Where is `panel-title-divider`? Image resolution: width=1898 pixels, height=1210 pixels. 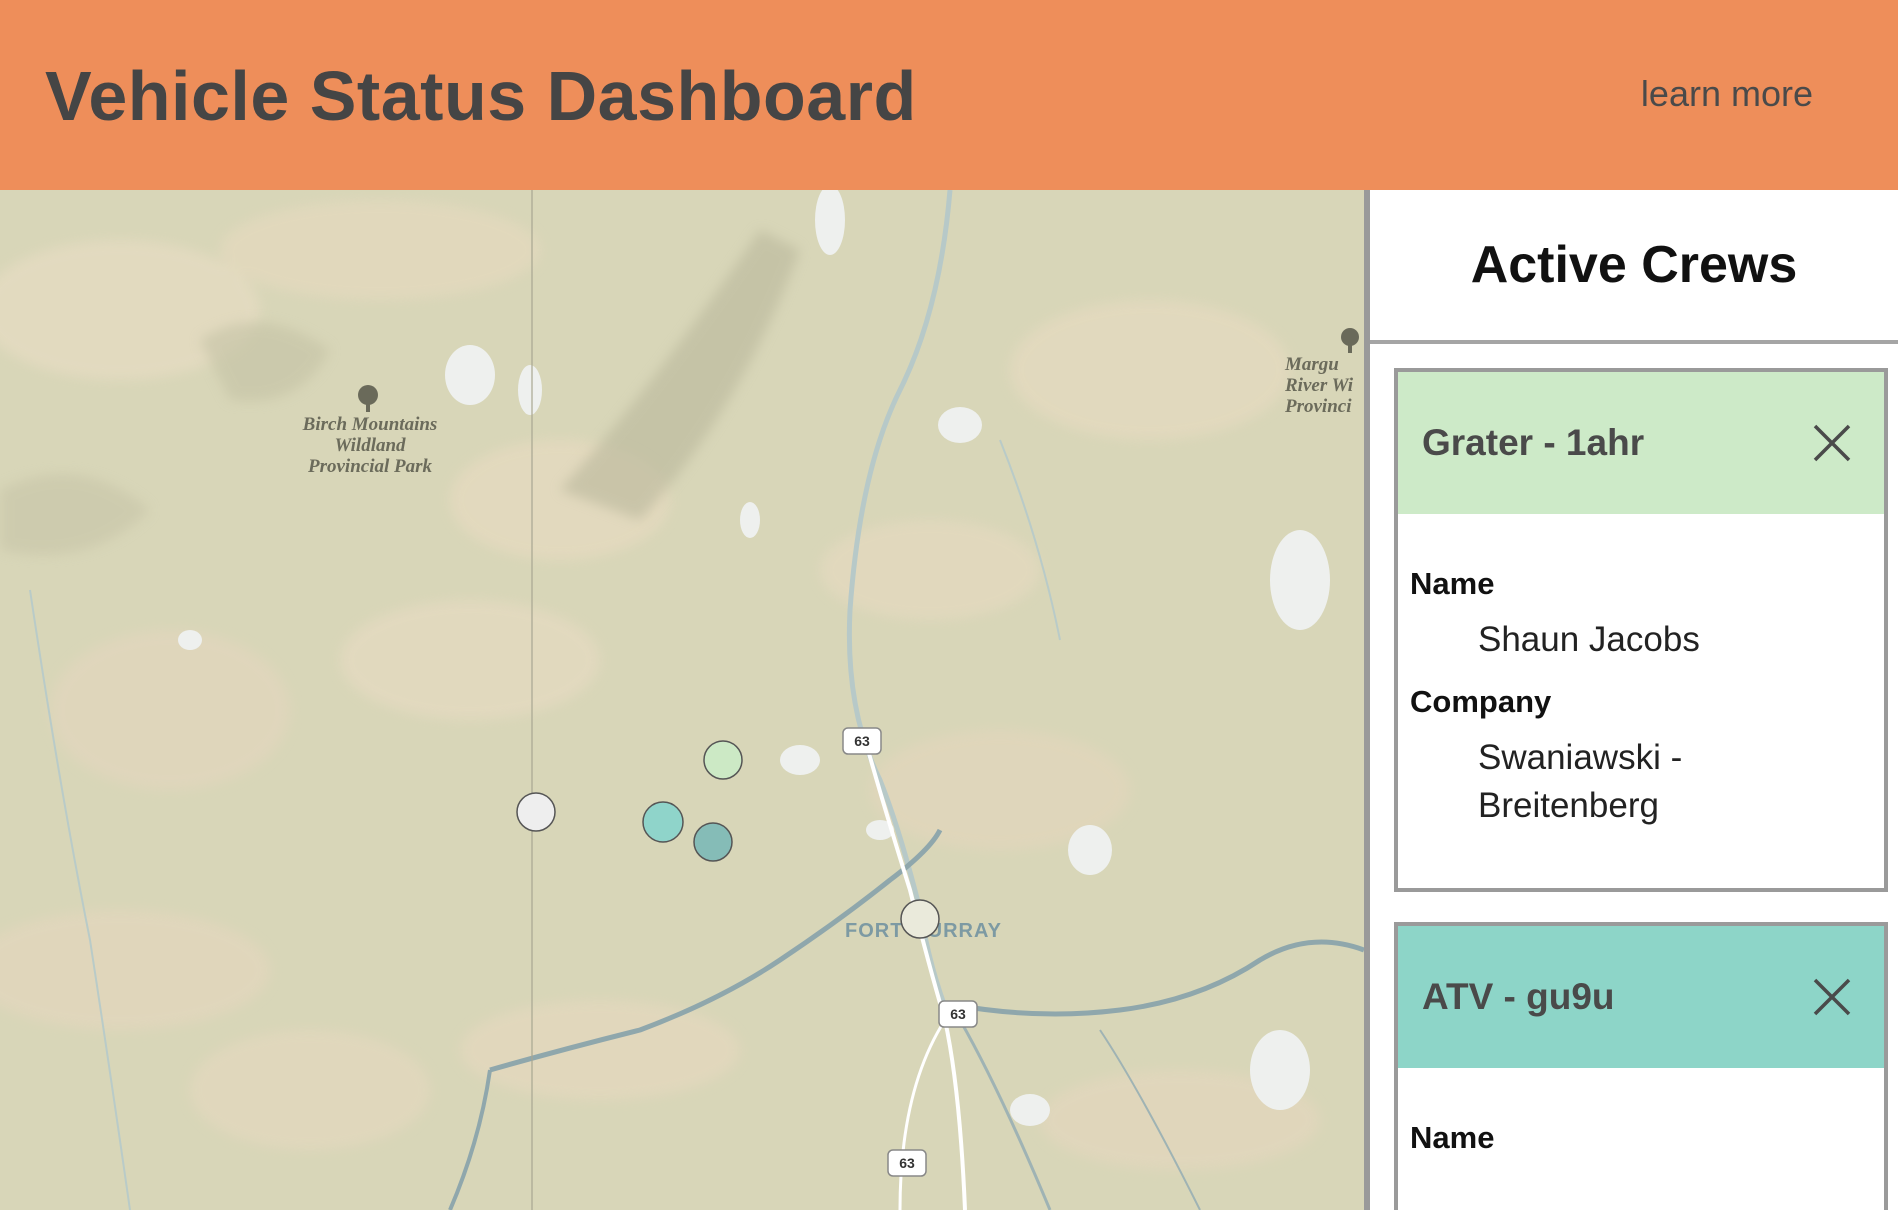
panel-title-divider is located at coordinates (1634, 342).